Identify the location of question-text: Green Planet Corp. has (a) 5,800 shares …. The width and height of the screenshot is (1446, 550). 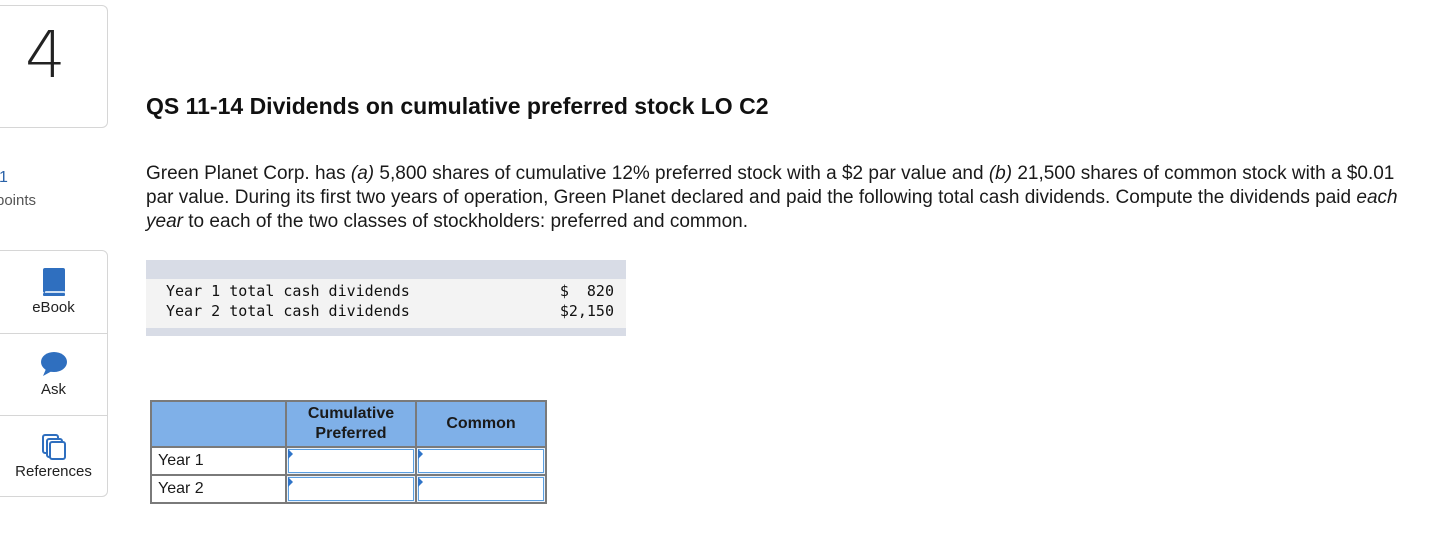
(772, 197).